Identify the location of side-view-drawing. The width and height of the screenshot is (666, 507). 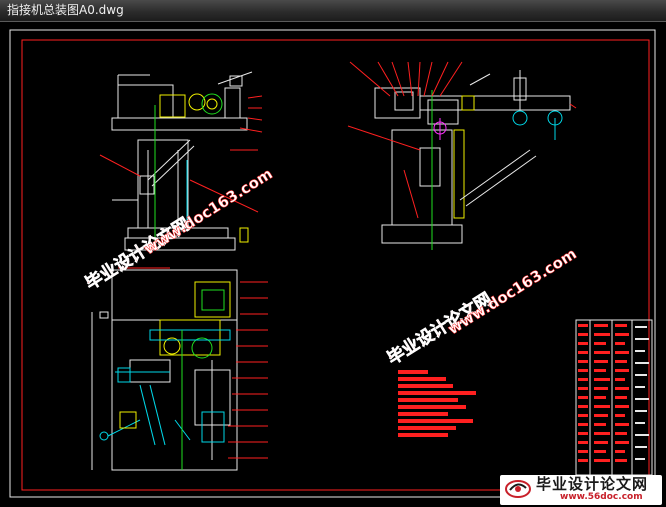
(462, 155).